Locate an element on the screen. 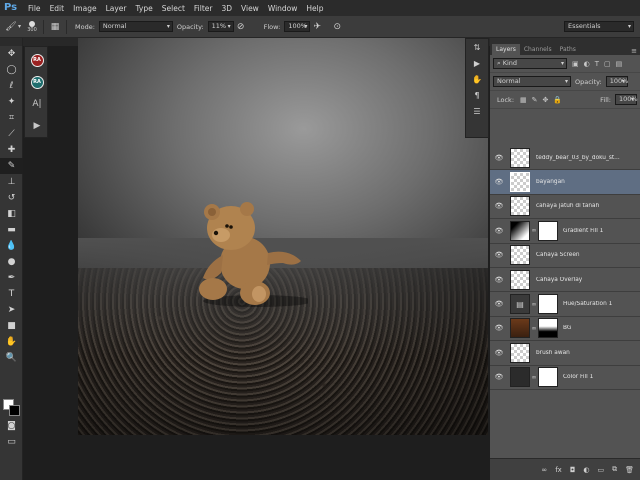 This screenshot has width=640, height=480. new-group-icon: ▭ is located at coordinates (600, 470).